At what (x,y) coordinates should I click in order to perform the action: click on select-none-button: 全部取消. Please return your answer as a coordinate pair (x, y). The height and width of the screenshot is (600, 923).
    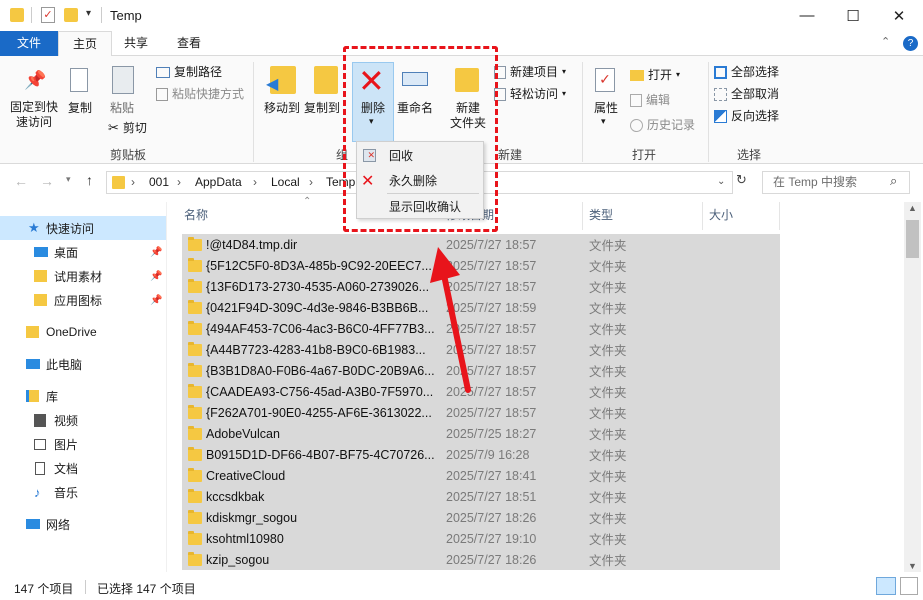
    Looking at the image, I should click on (746, 94).